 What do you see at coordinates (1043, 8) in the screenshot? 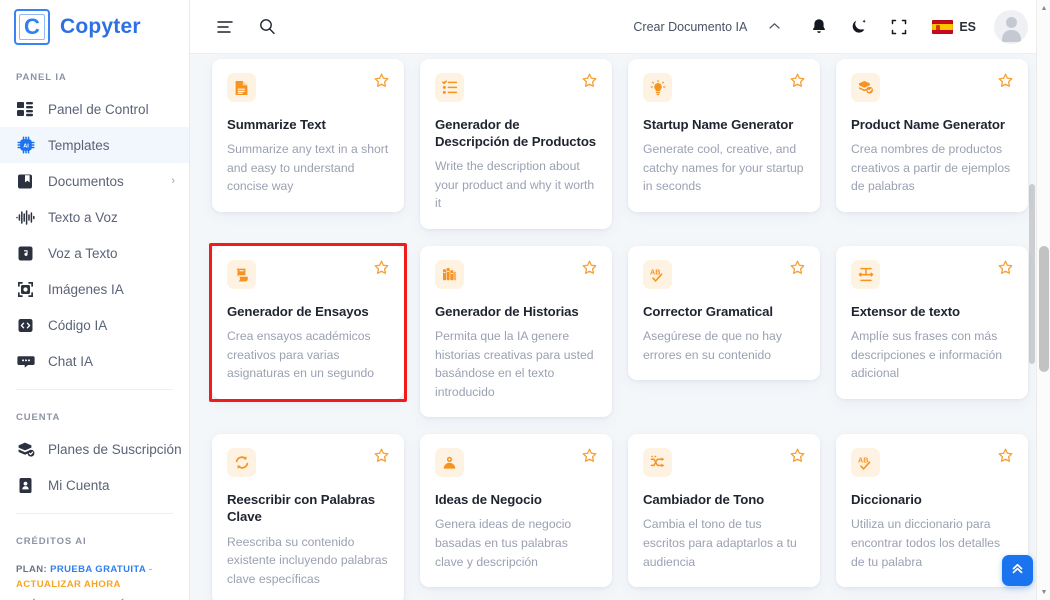
I see `scroll-up-arrow-icon: ▲` at bounding box center [1043, 8].